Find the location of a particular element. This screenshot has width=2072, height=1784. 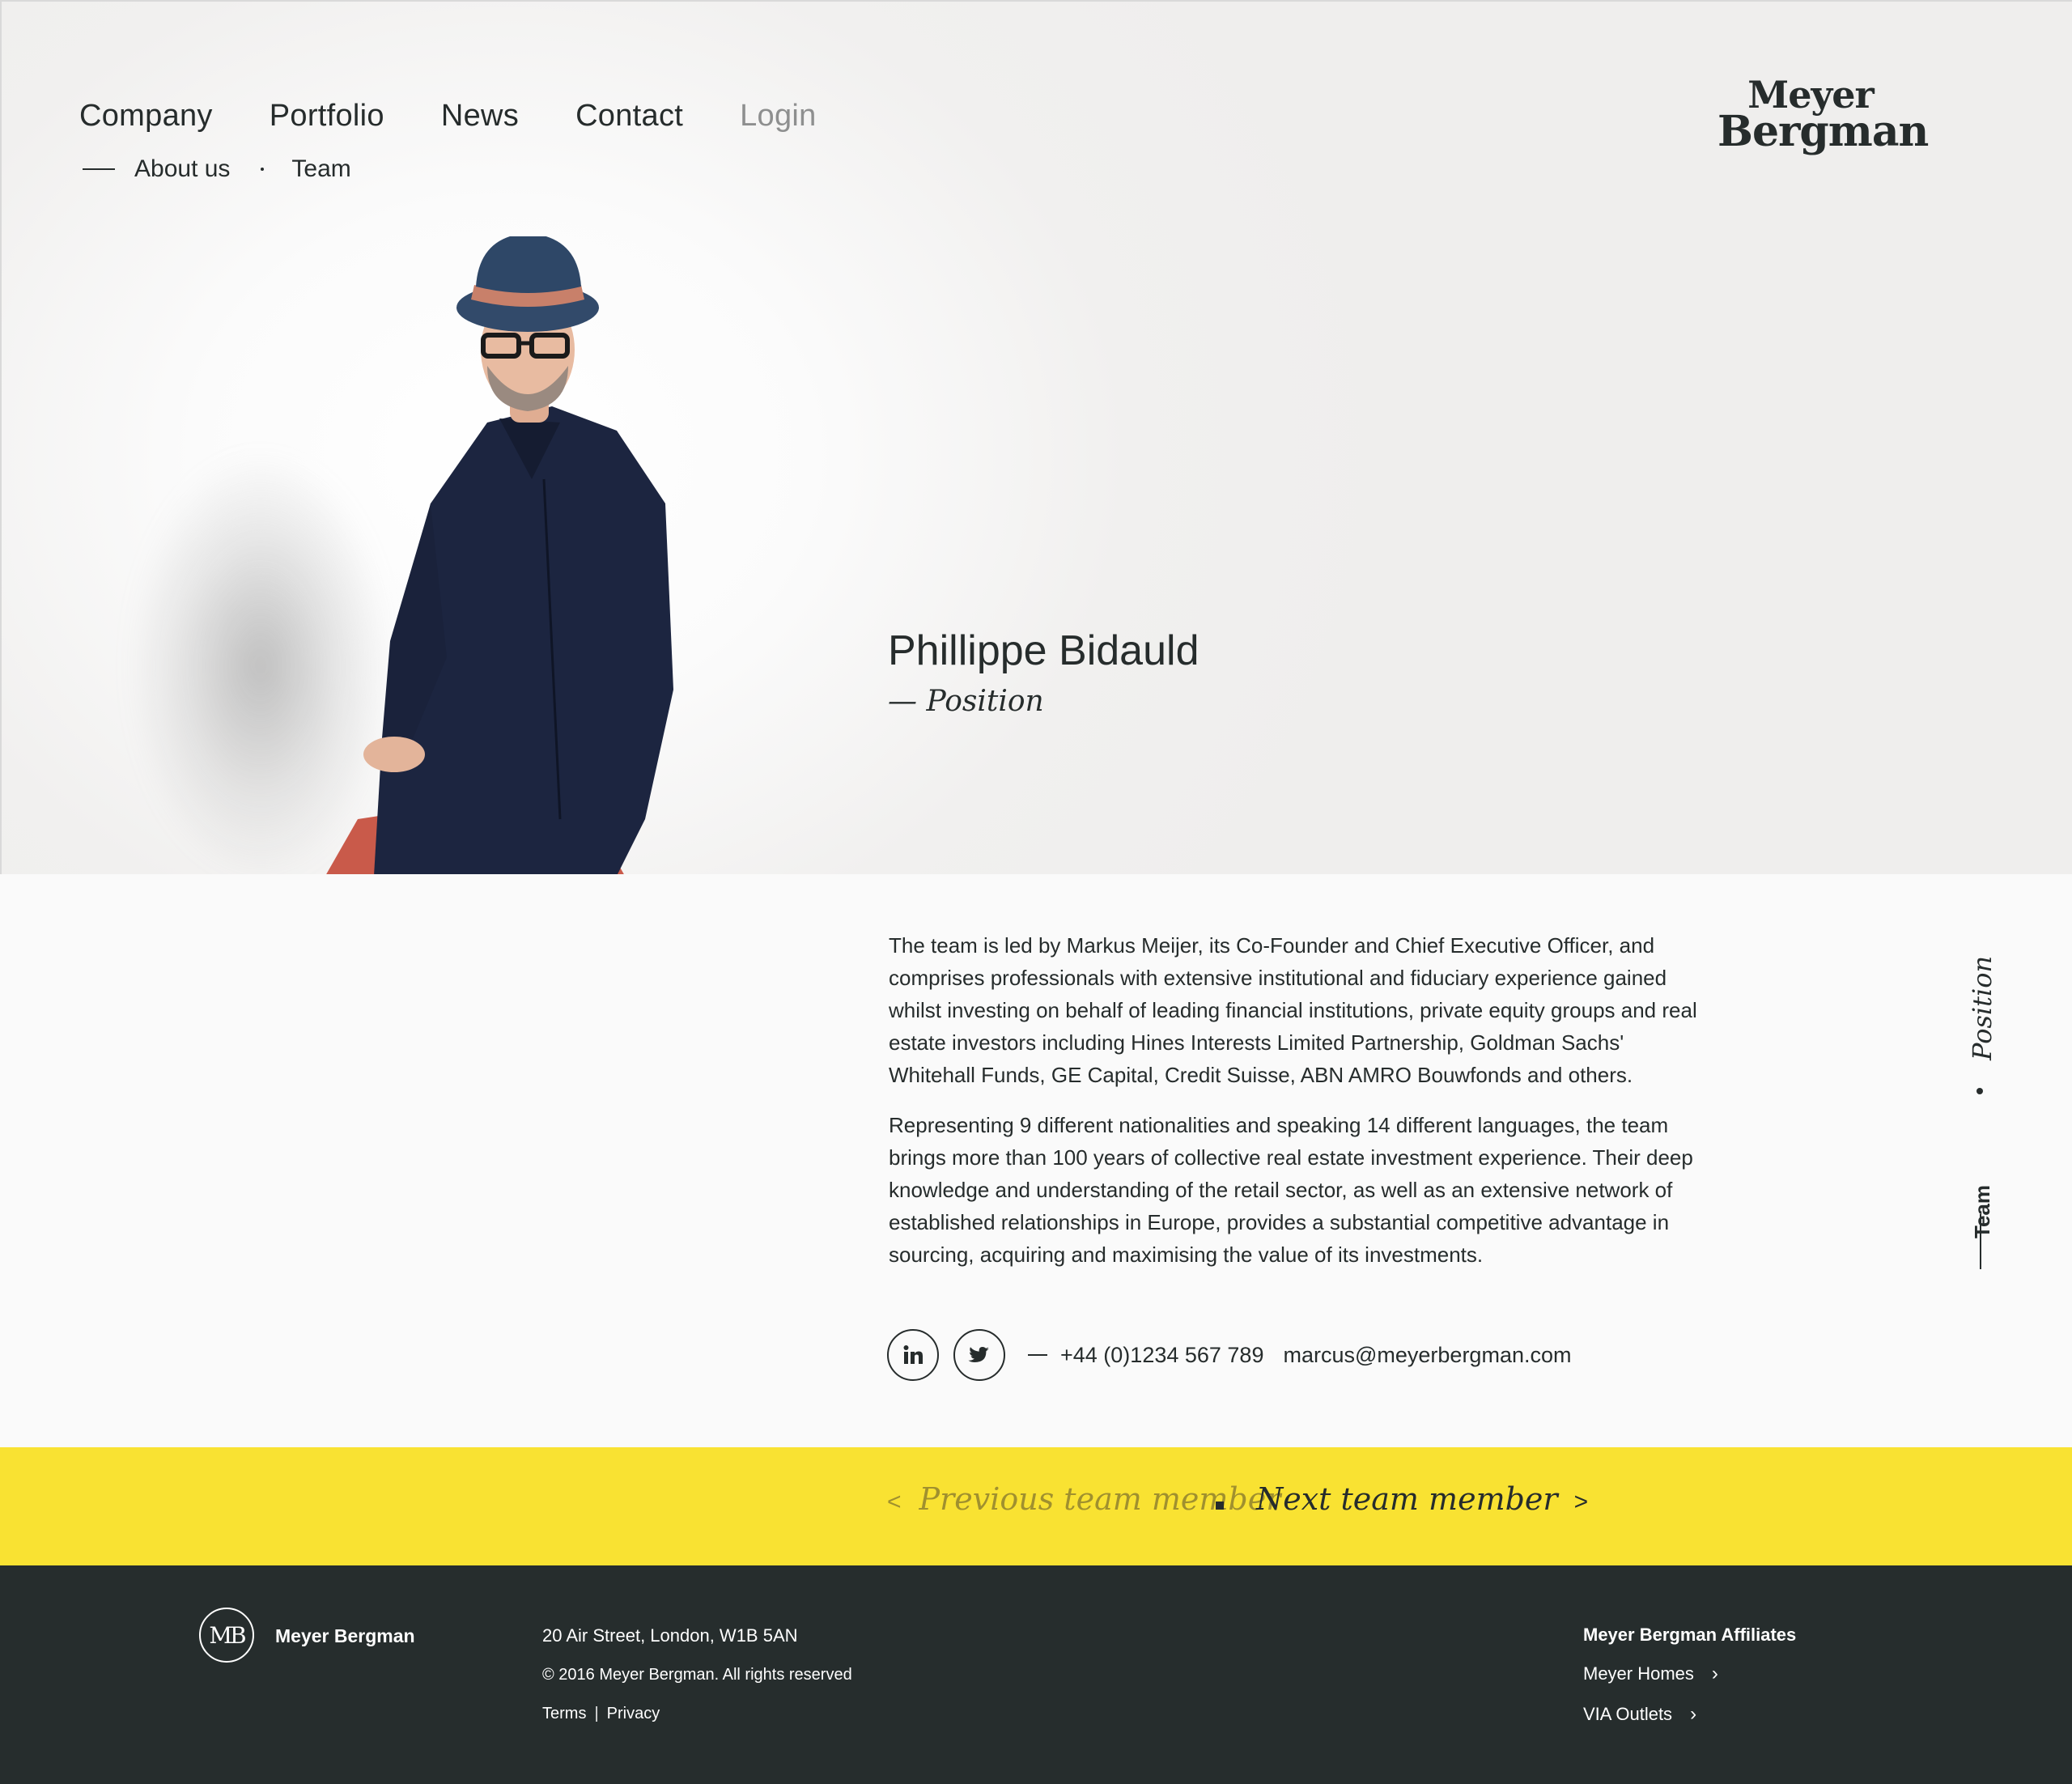

previous-member-link: < Previous team member is located at coordinates (1083, 1499).